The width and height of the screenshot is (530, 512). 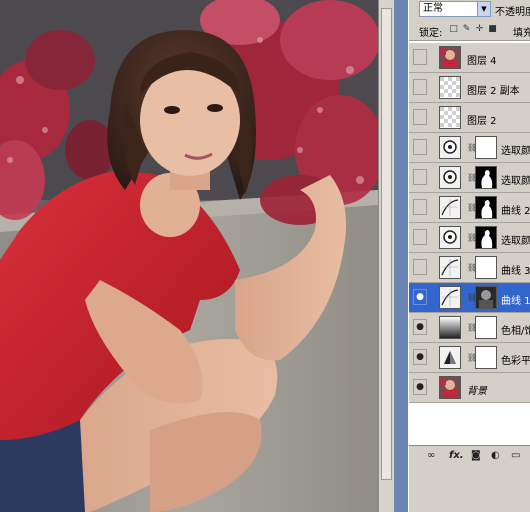 I want to click on layer-row: 图层 2, so click(x=469, y=118).